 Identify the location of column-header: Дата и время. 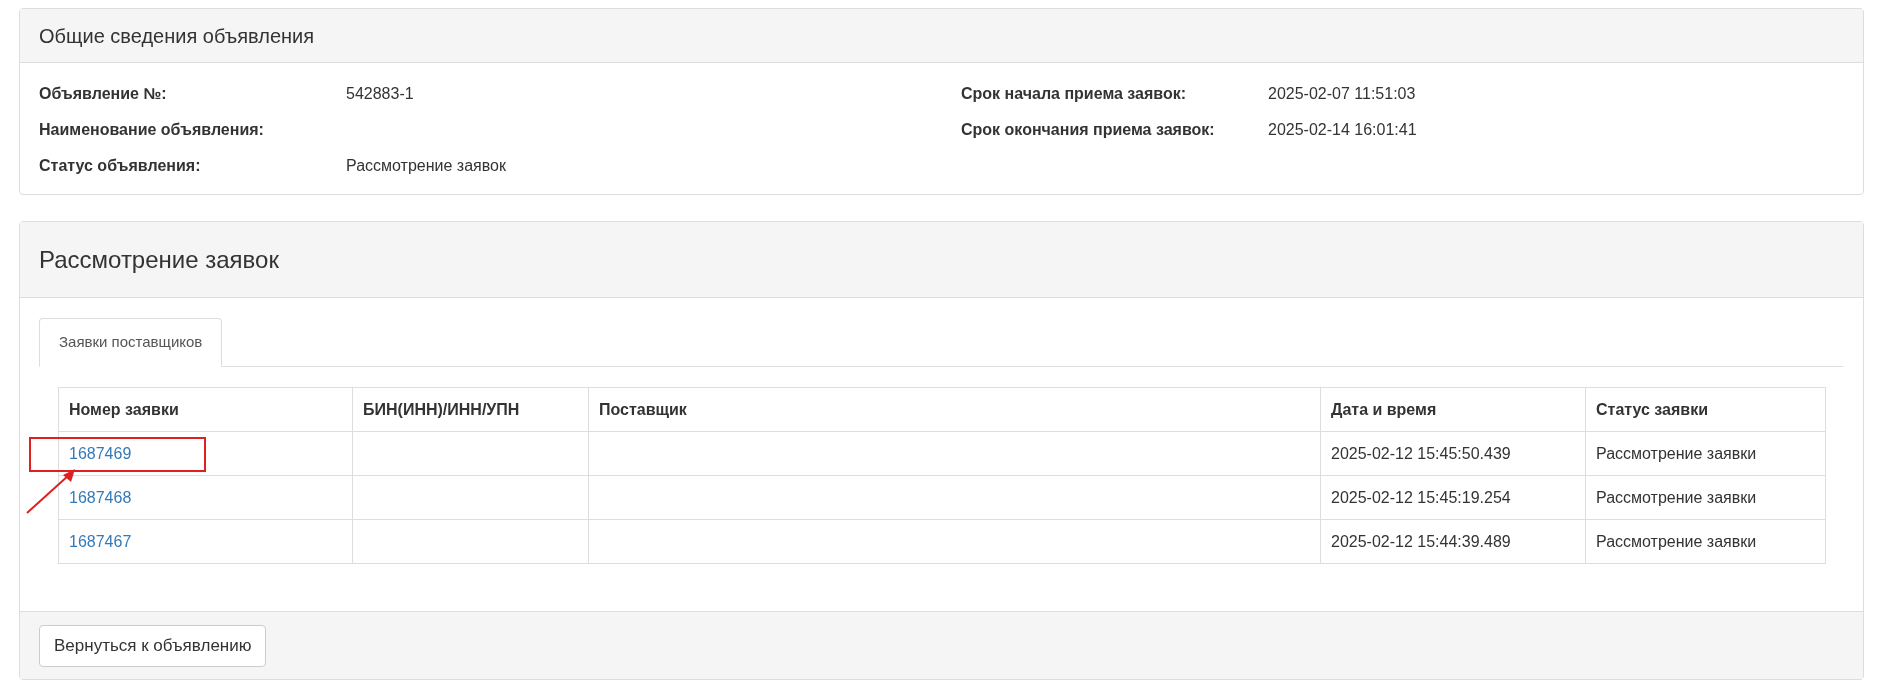
(1384, 409).